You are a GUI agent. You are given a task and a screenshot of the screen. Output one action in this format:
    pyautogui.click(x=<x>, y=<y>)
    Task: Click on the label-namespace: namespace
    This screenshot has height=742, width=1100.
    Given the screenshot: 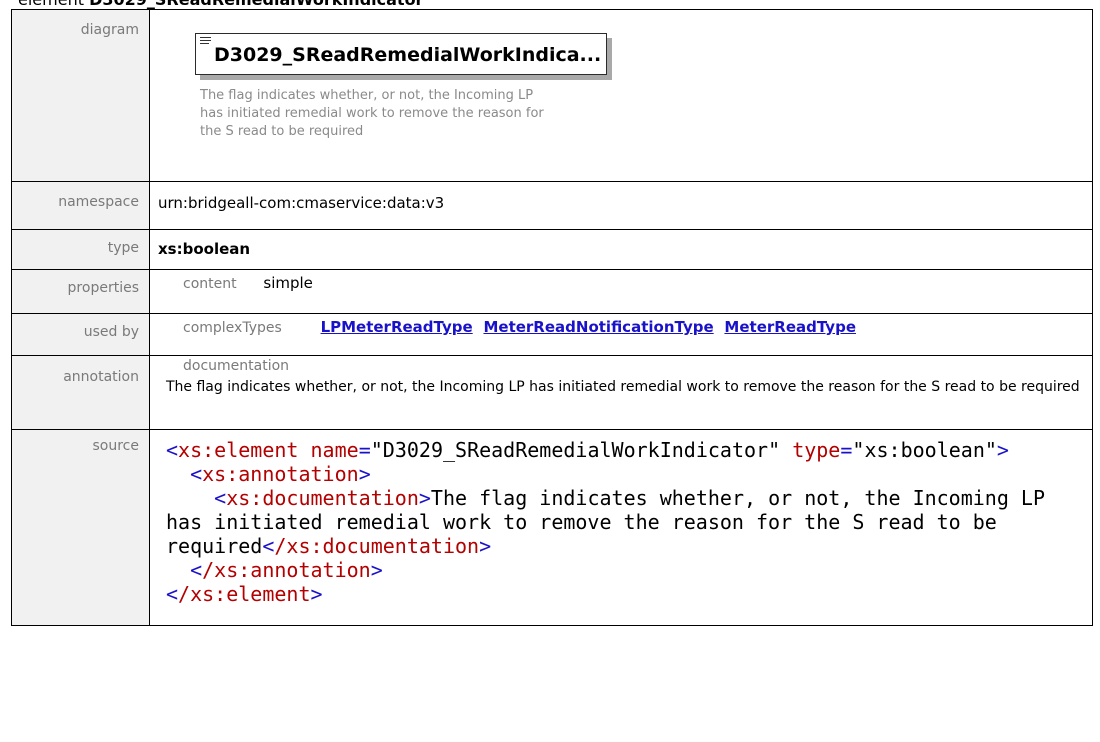 What is the action you would take?
    pyautogui.click(x=98, y=202)
    